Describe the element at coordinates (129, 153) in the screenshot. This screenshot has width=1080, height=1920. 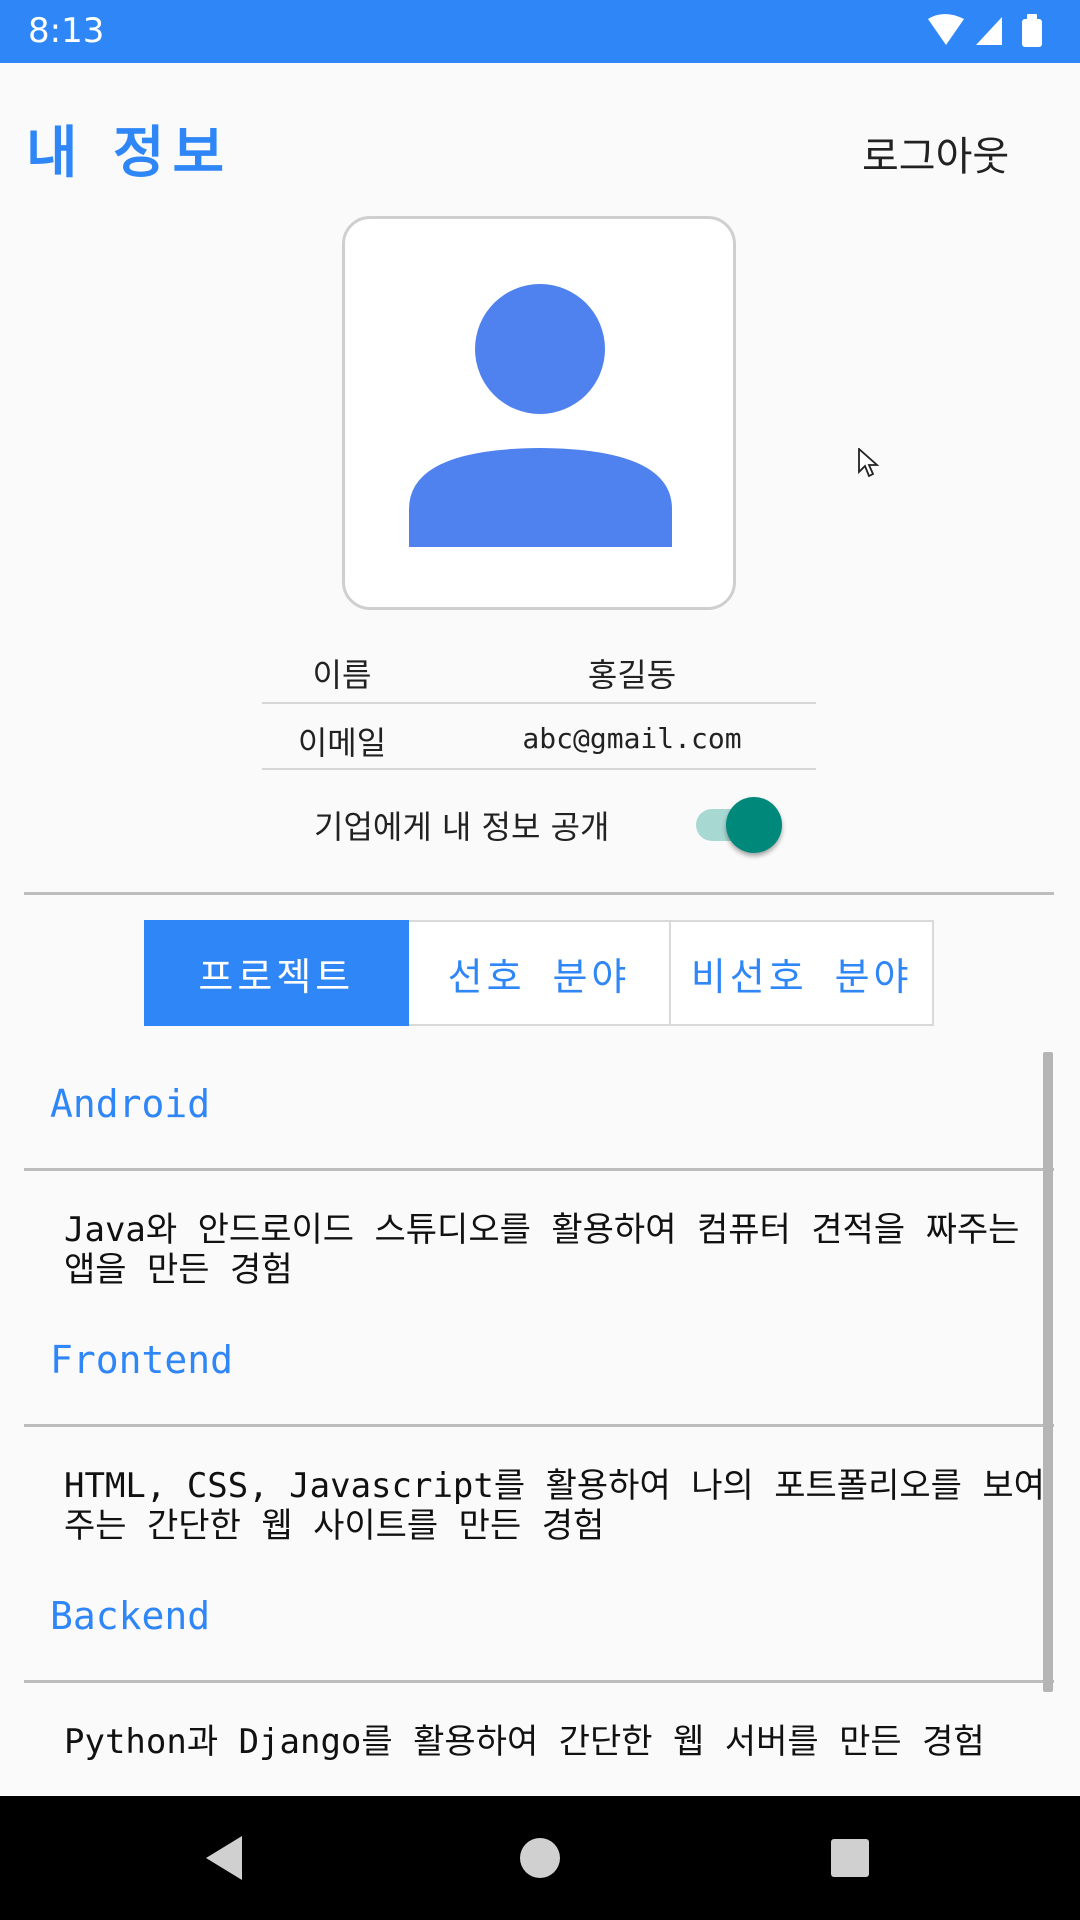
I see `page-title: 내 정보` at that location.